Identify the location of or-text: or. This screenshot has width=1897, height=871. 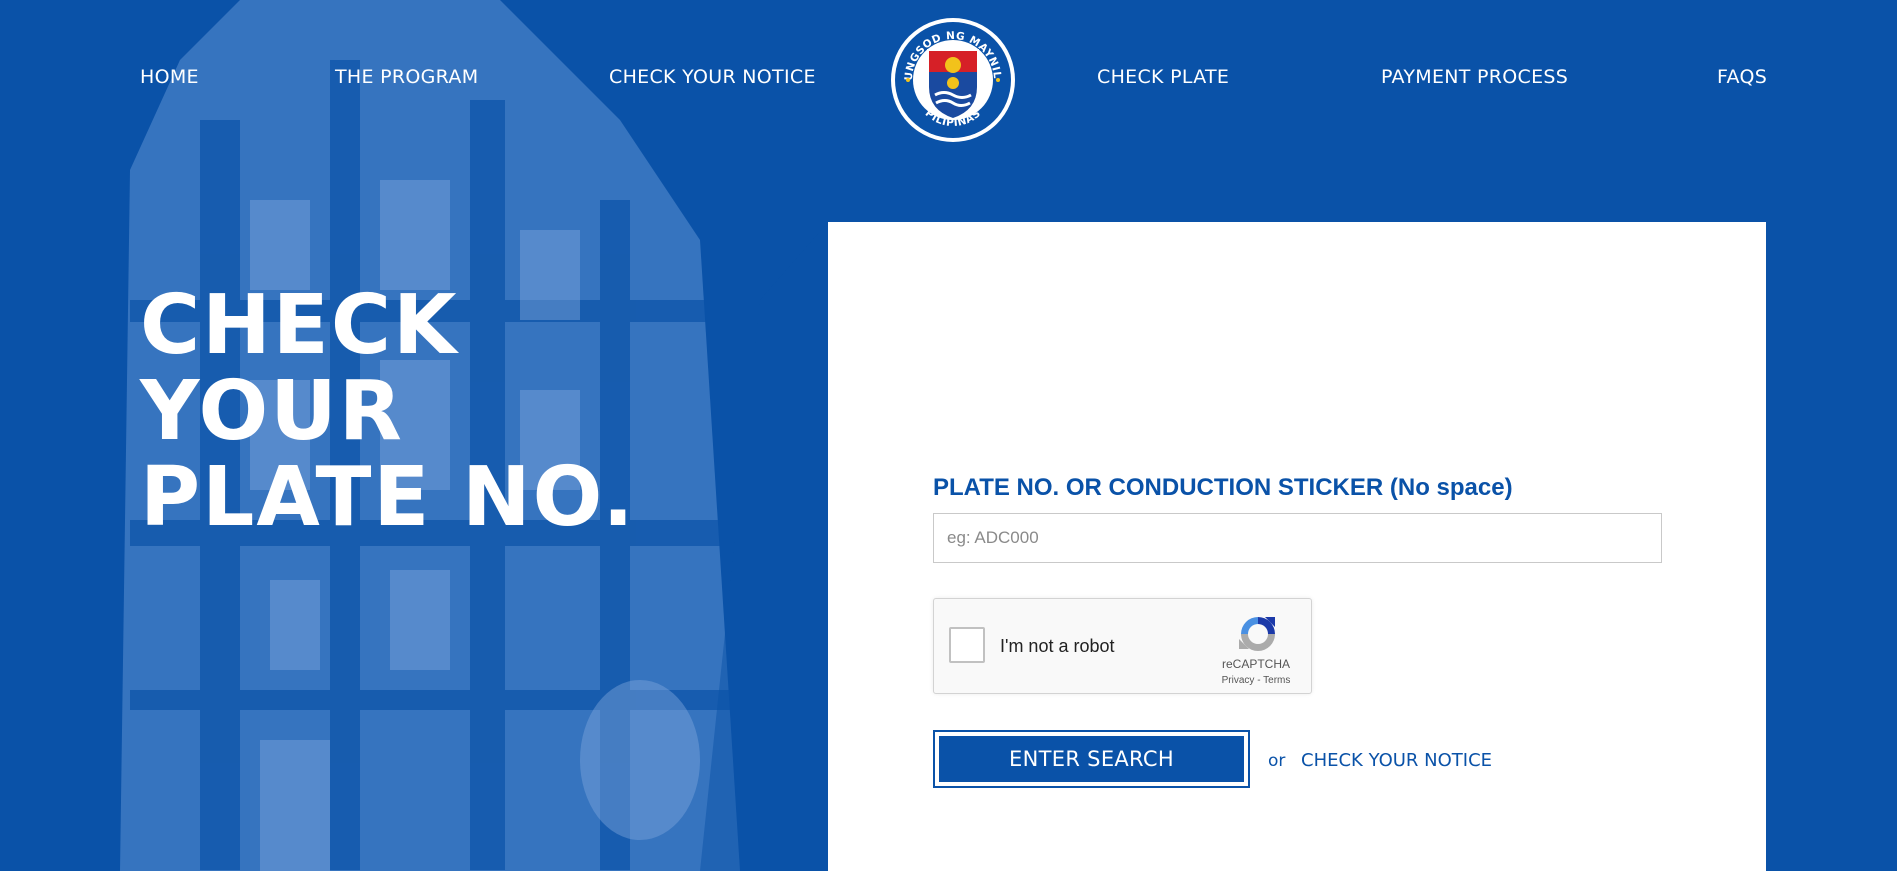
(1277, 761).